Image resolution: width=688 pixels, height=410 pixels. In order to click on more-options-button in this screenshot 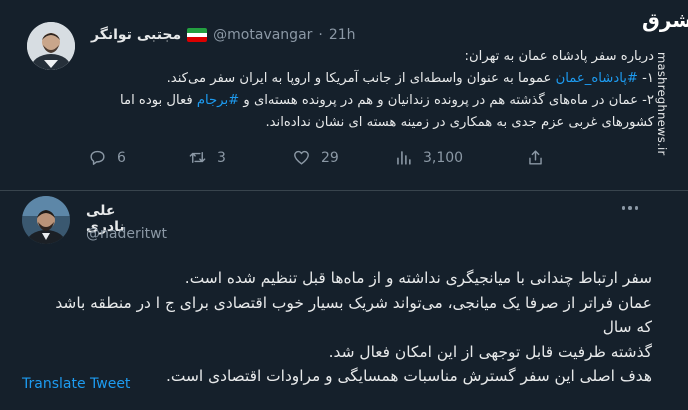, I will do `click(630, 208)`.